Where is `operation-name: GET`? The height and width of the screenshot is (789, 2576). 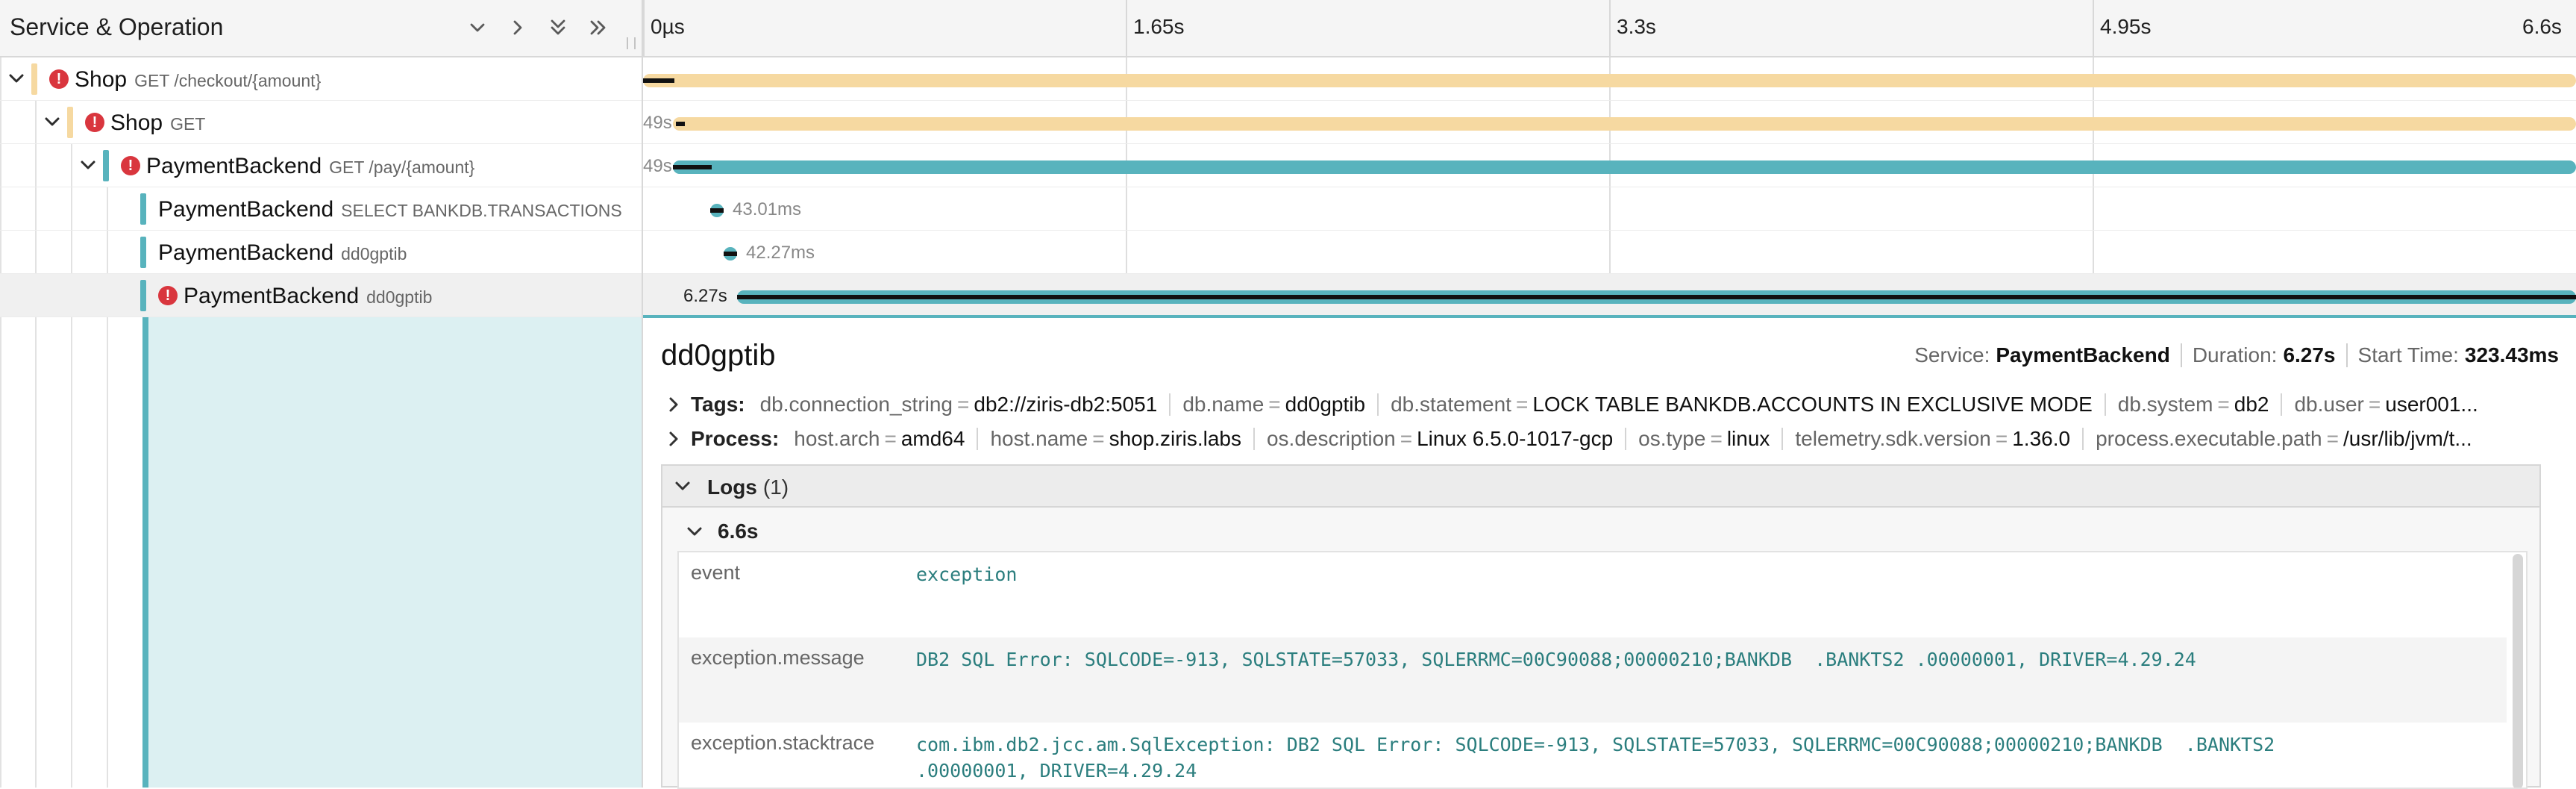 operation-name: GET is located at coordinates (188, 124).